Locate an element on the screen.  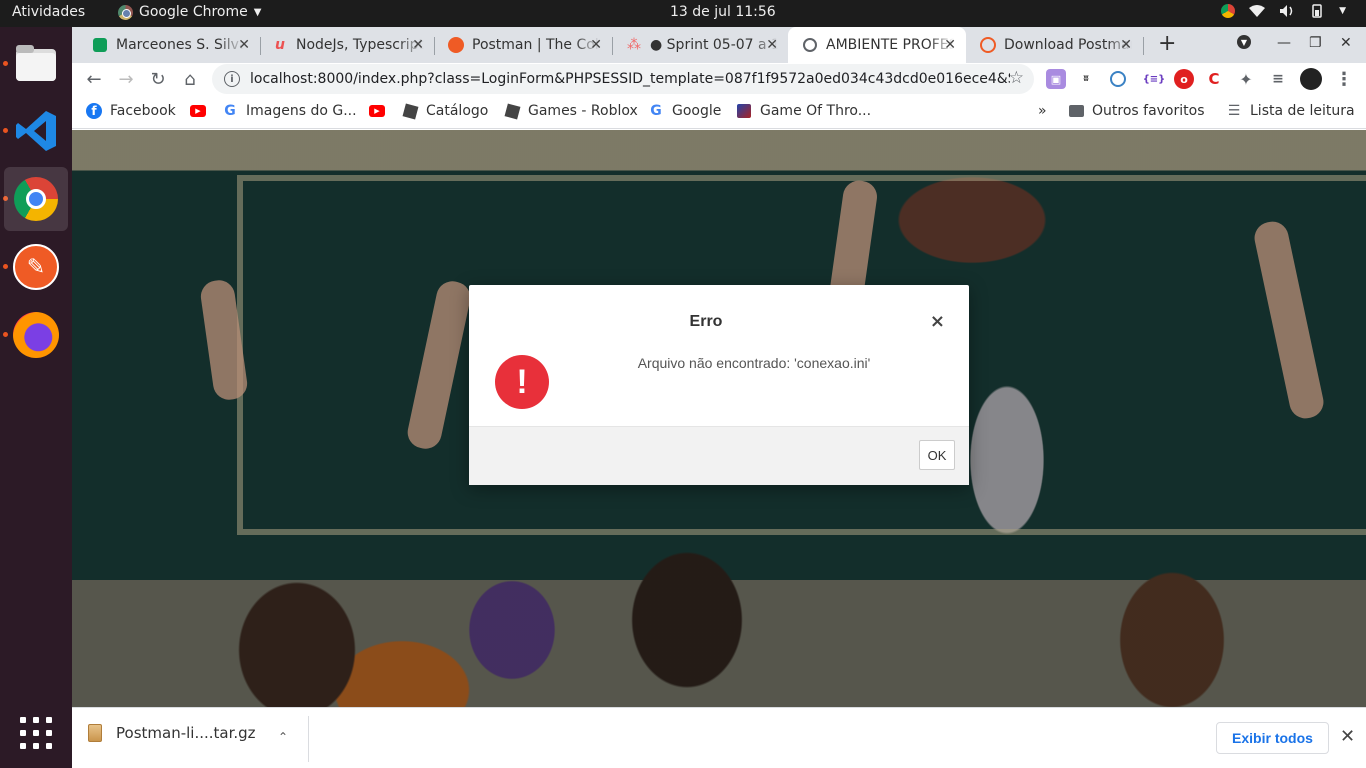
tab-postman: Postman | The Collab ✕ is located at coordinates (523, 45).